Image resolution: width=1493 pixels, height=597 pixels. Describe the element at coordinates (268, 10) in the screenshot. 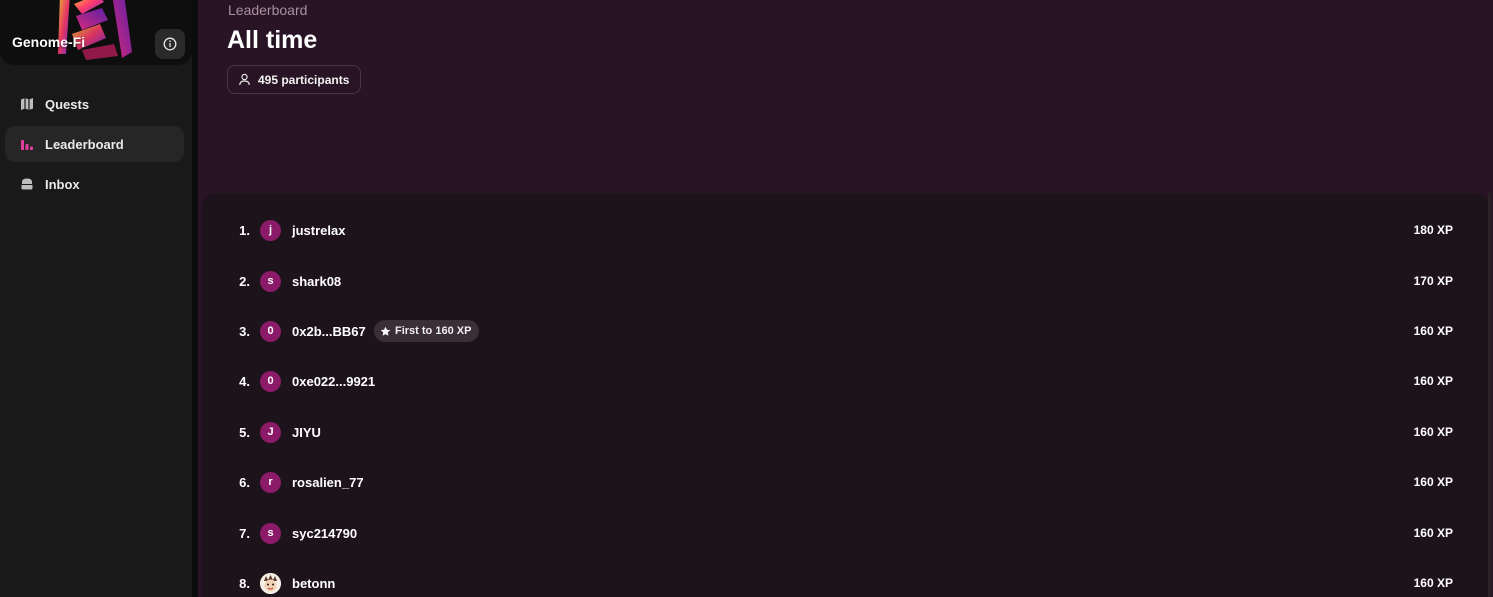

I see `breadcrumb: Leaderboard` at that location.